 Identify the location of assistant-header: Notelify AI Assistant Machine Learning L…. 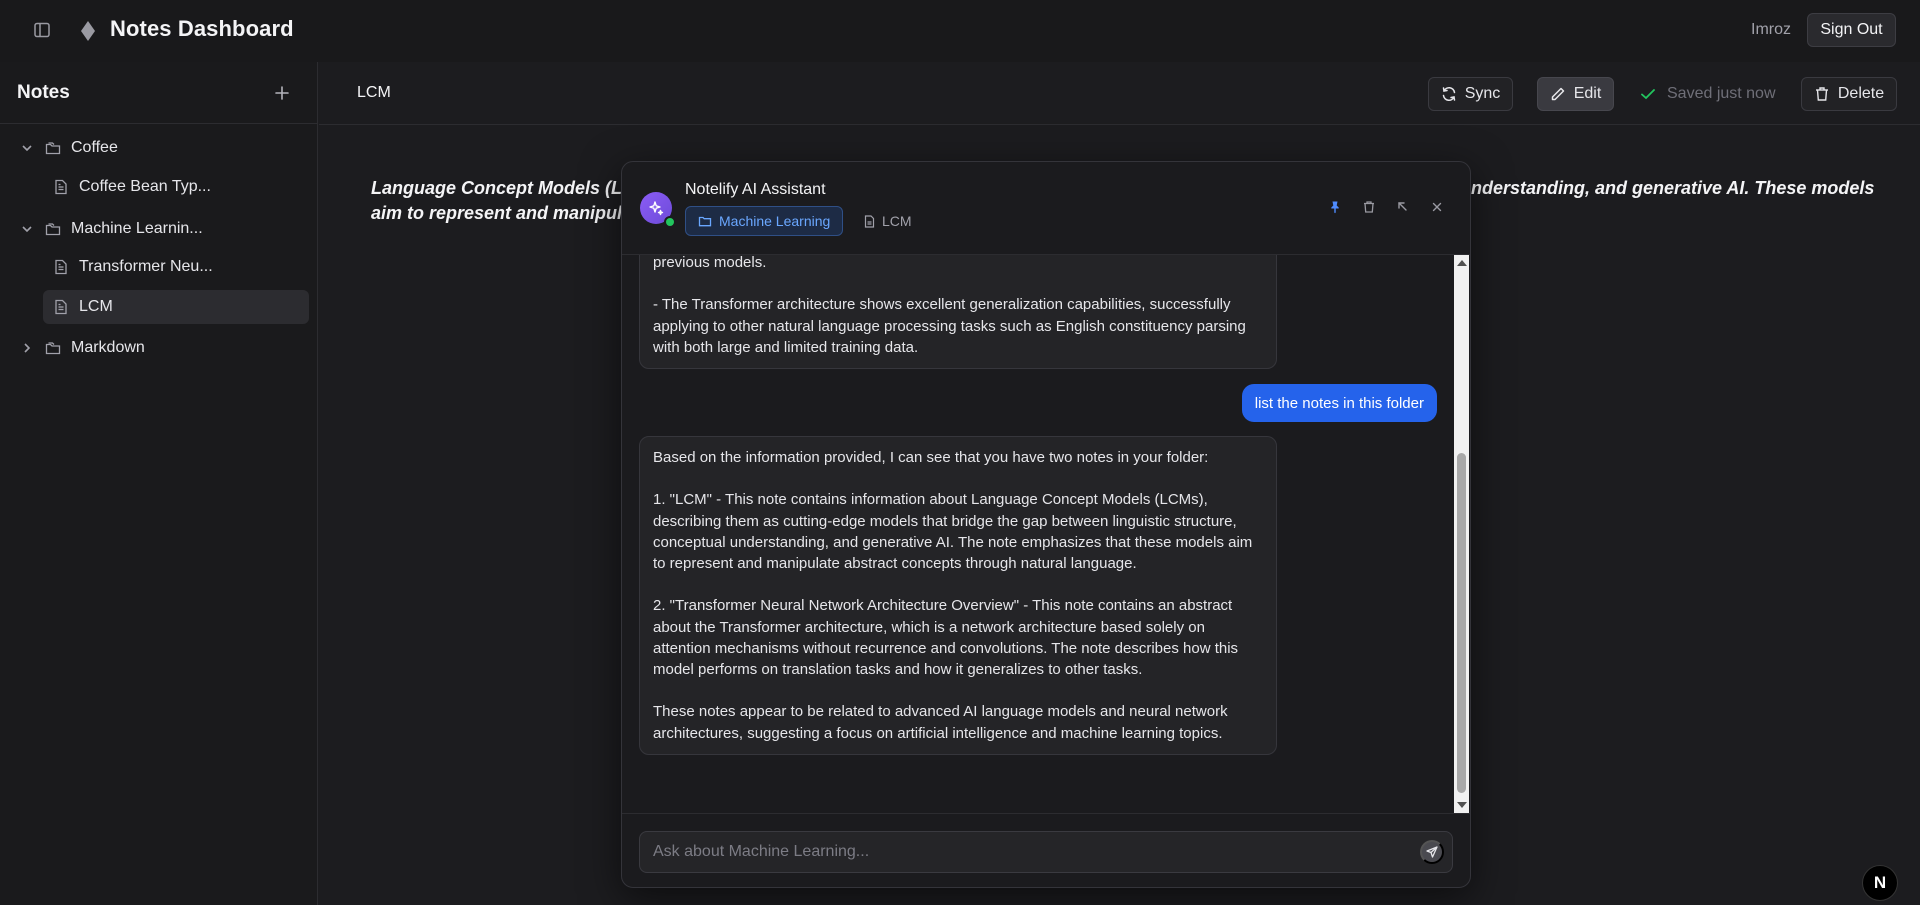
(1046, 208).